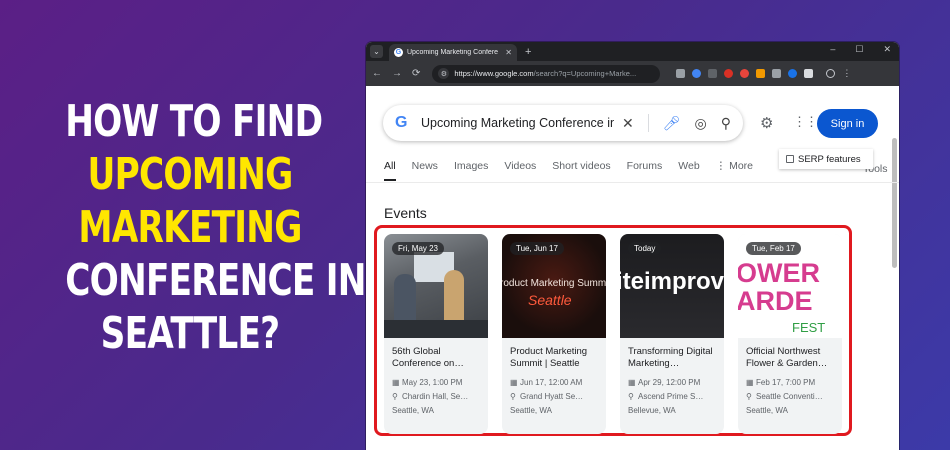 Image resolution: width=950 pixels, height=450 pixels. Describe the element at coordinates (398, 52) in the screenshot. I see `google-favicon-icon: G` at that location.